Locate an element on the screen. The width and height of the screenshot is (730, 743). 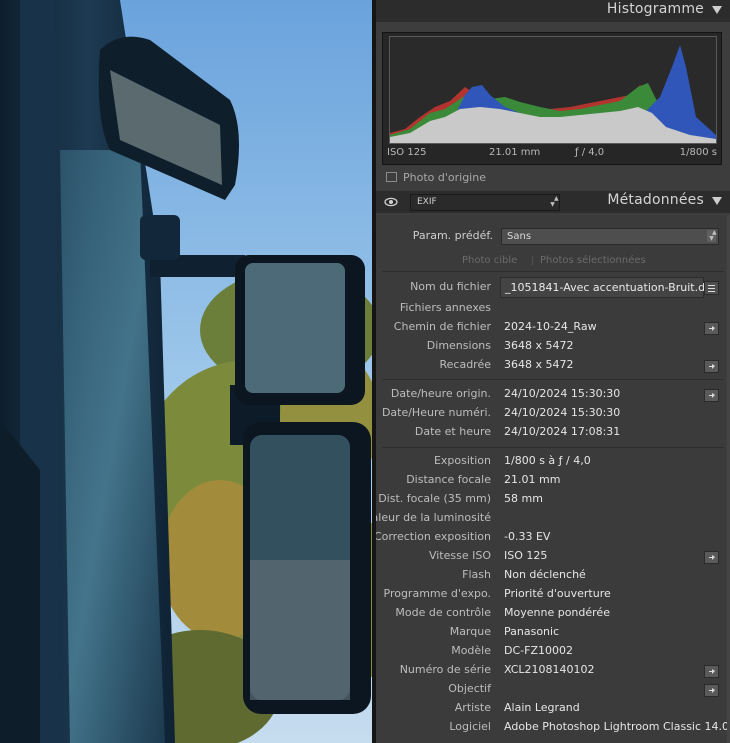
filename-value: _1051841-Avec accentuation-Bruit.dng is located at coordinates (612, 287).